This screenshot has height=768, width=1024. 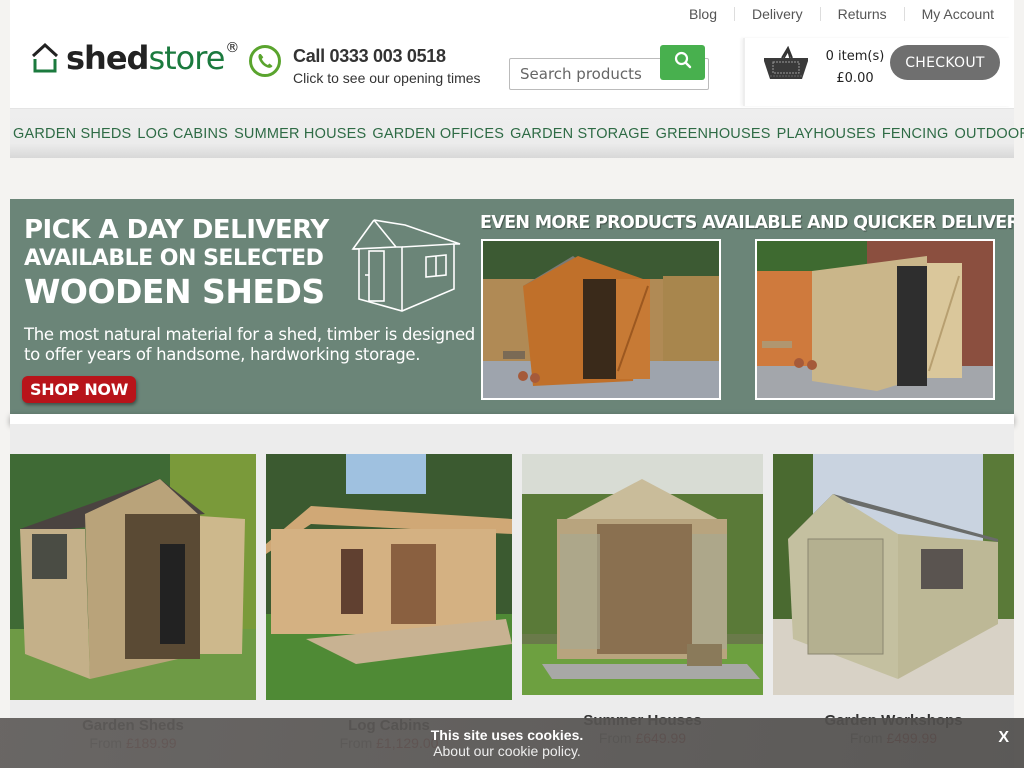 I want to click on category-image-garden-workshops, so click(x=893, y=574).